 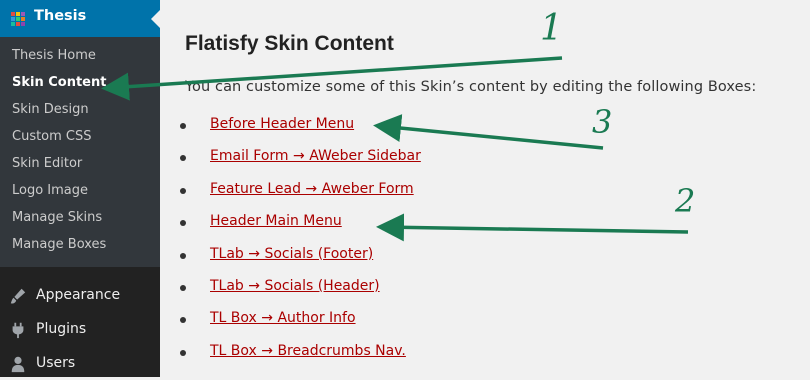 I want to click on box-link-tlab-socials-footer: TLab → Socials (Footer), so click(x=291, y=254).